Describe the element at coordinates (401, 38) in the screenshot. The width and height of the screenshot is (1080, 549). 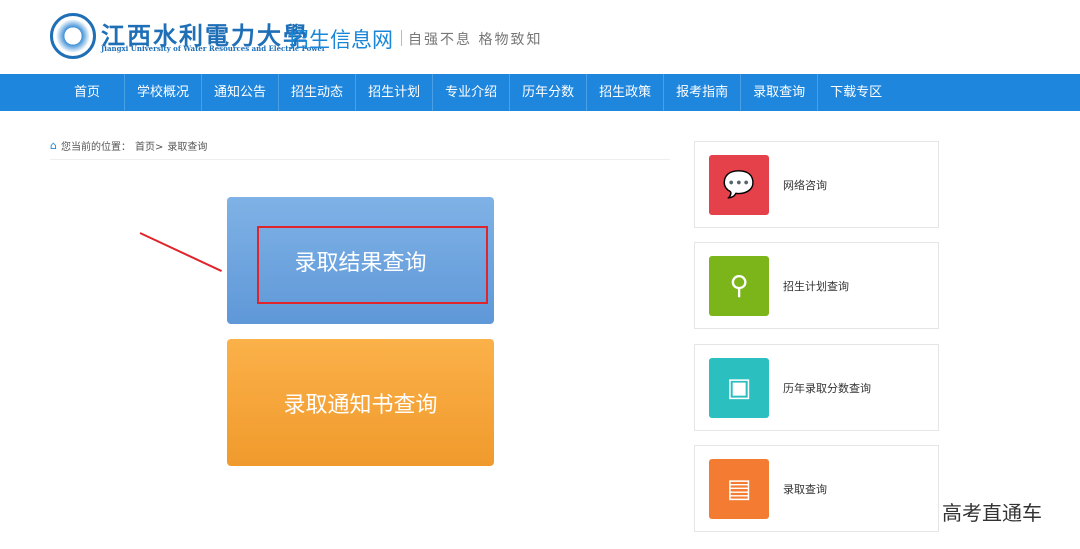
I see `divider` at that location.